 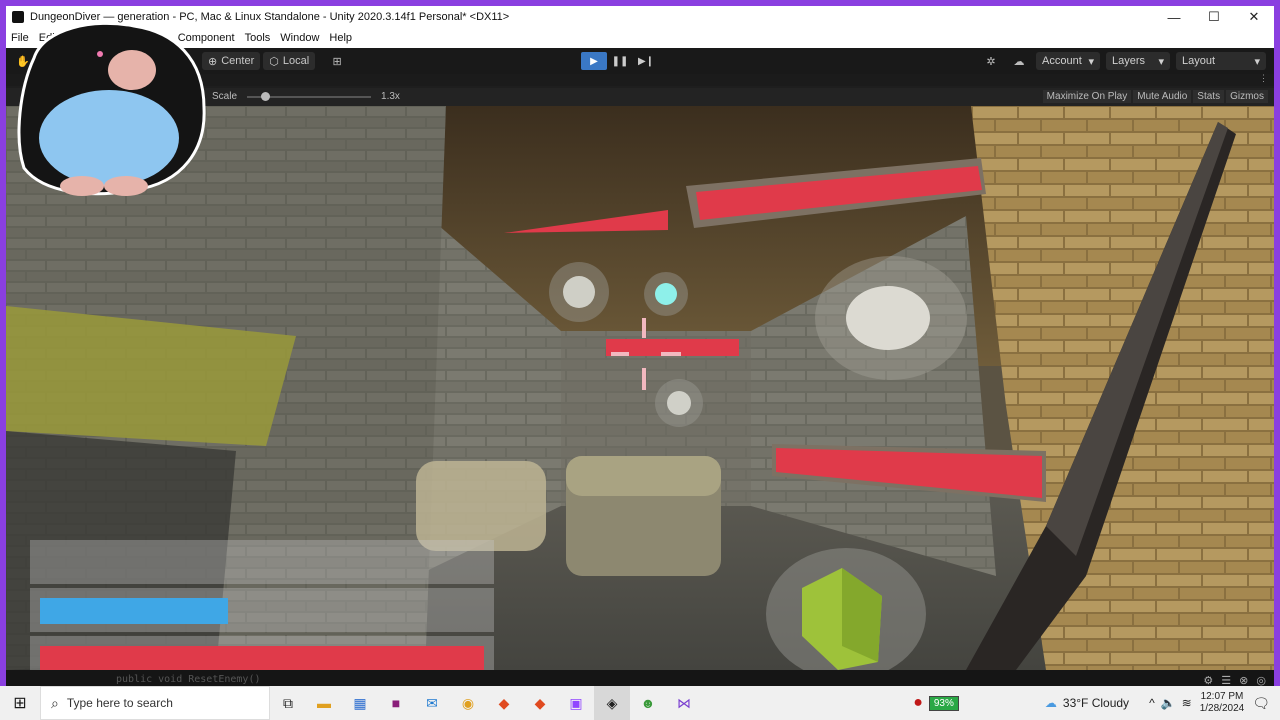 What do you see at coordinates (258, 38) in the screenshot?
I see `menu-tools: Tools` at bounding box center [258, 38].